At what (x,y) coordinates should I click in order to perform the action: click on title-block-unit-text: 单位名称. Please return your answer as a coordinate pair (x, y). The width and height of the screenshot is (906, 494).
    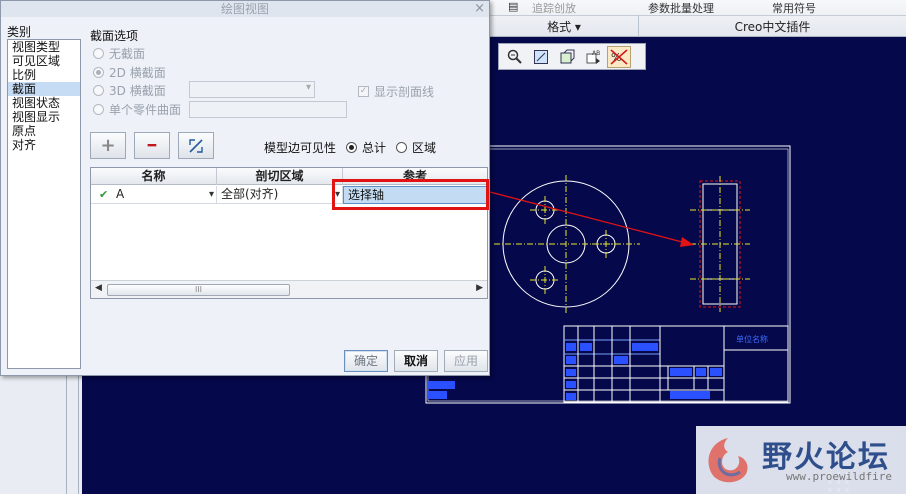
    Looking at the image, I should click on (752, 339).